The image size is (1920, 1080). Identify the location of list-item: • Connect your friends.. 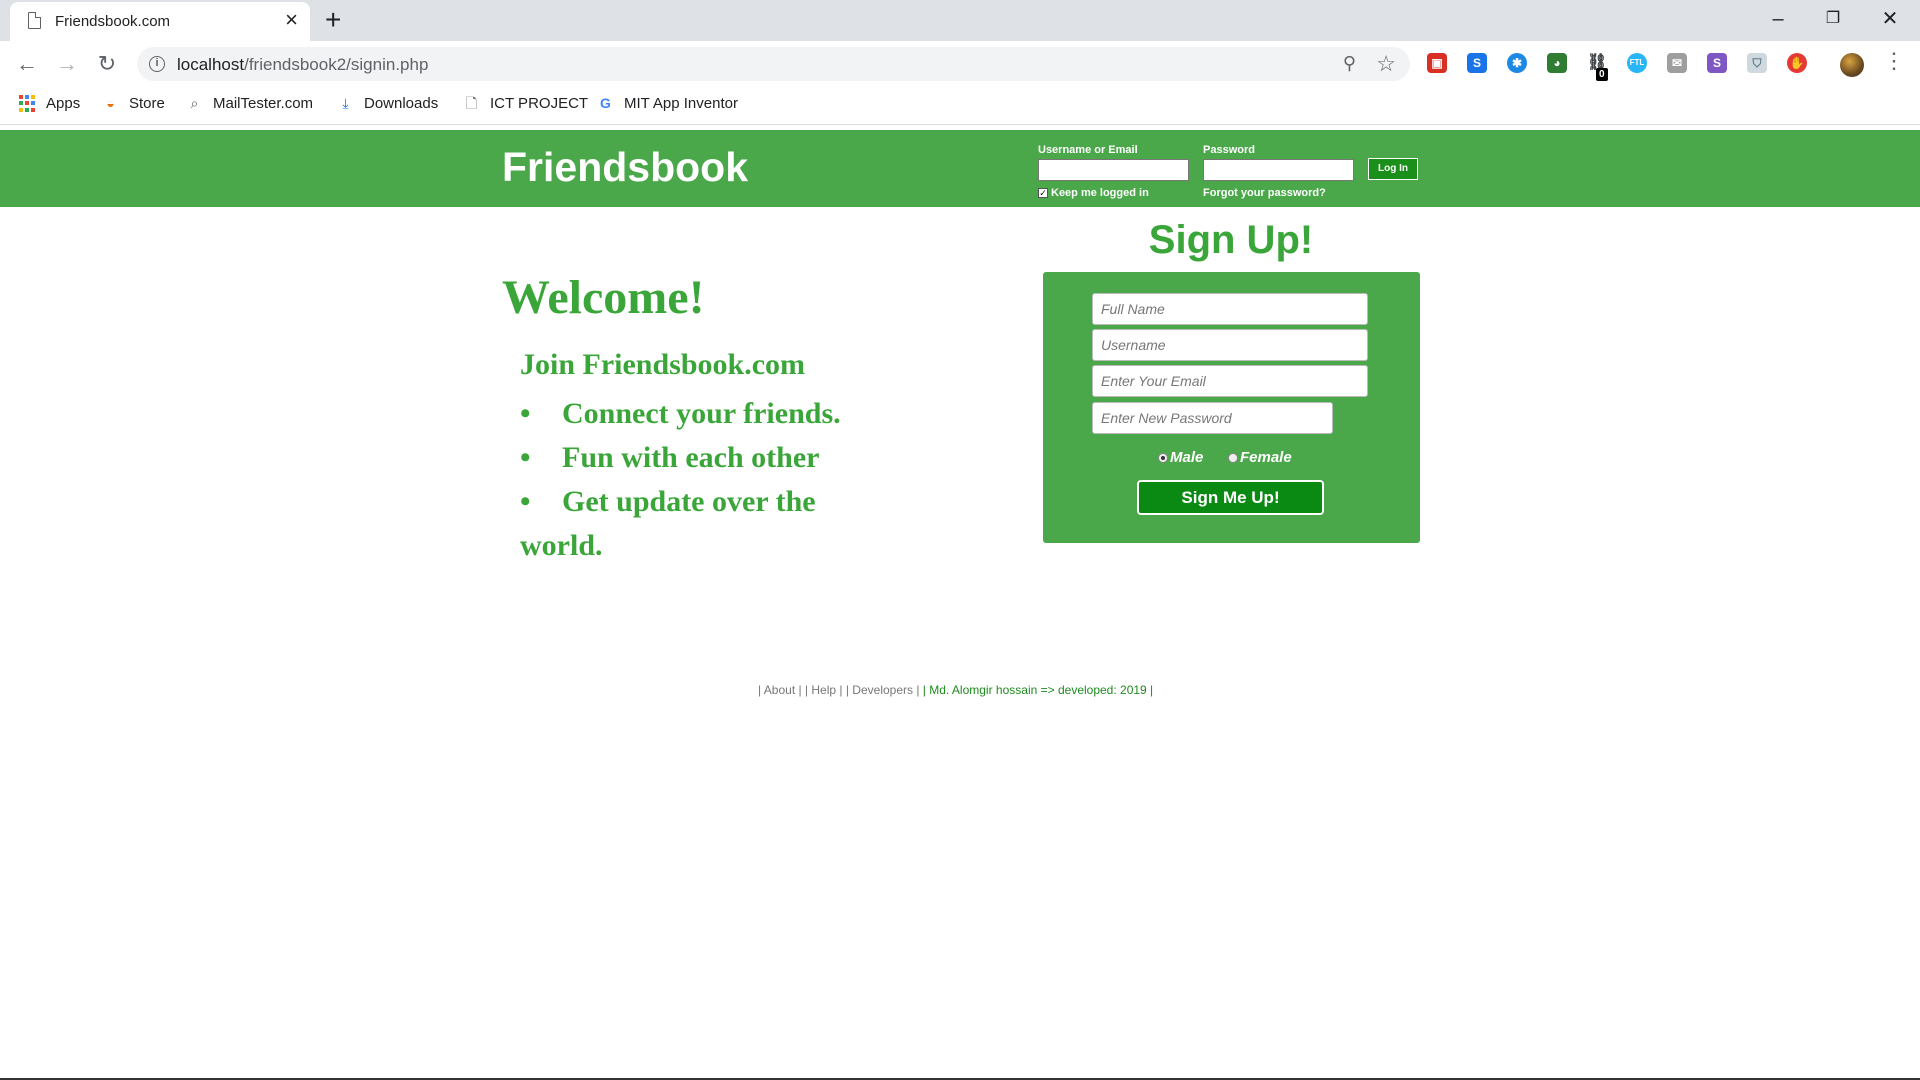
(680, 413).